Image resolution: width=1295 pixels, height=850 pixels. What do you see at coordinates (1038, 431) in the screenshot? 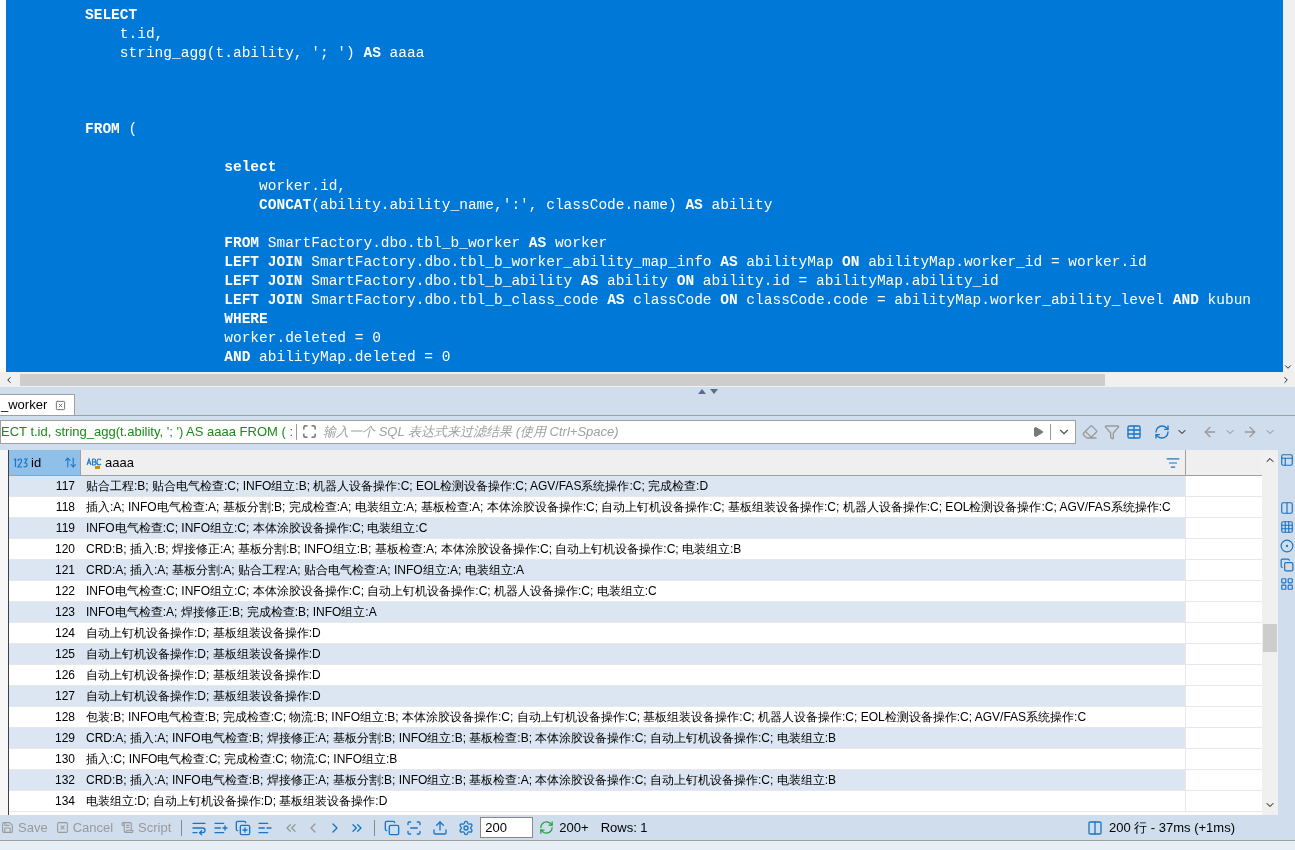
I see `play-icon` at bounding box center [1038, 431].